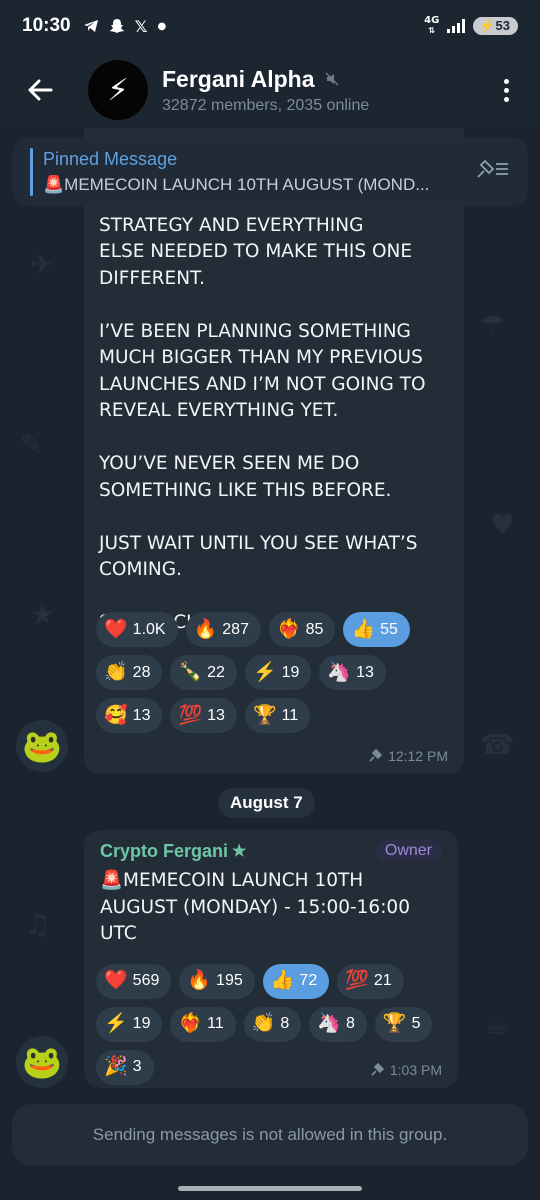  I want to click on doodle-icon: ✎, so click(32, 444).